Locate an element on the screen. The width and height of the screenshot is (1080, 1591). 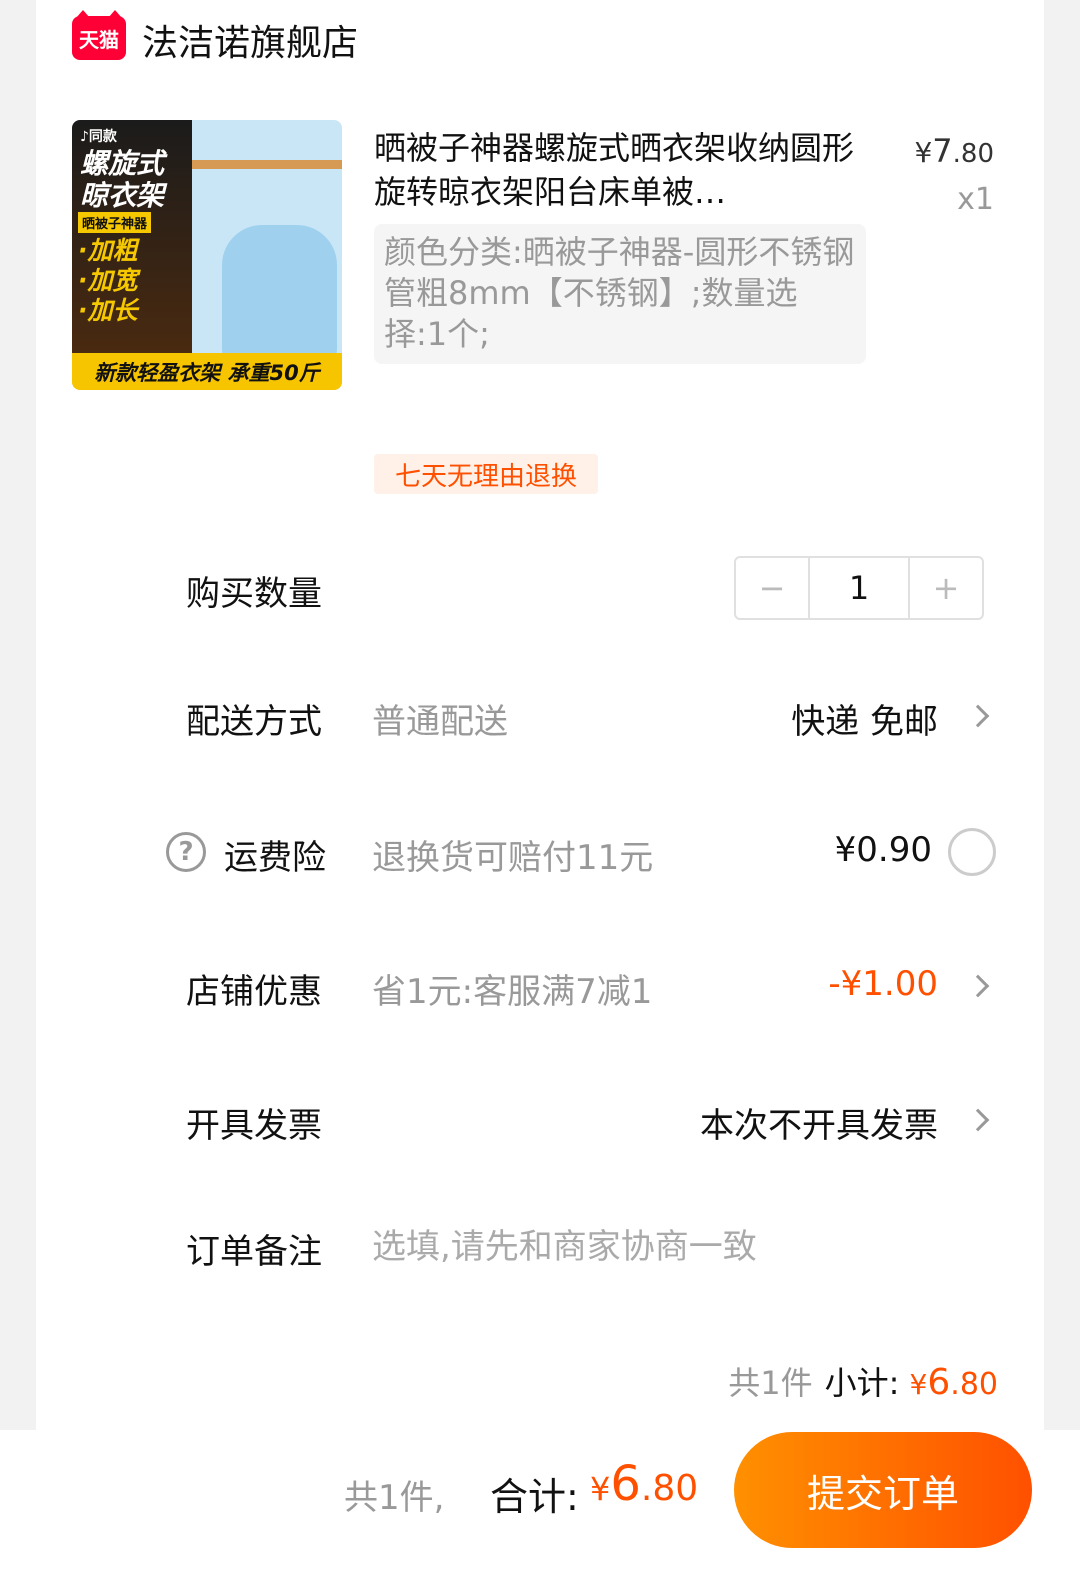
price-int: 7 is located at coordinates (942, 151).